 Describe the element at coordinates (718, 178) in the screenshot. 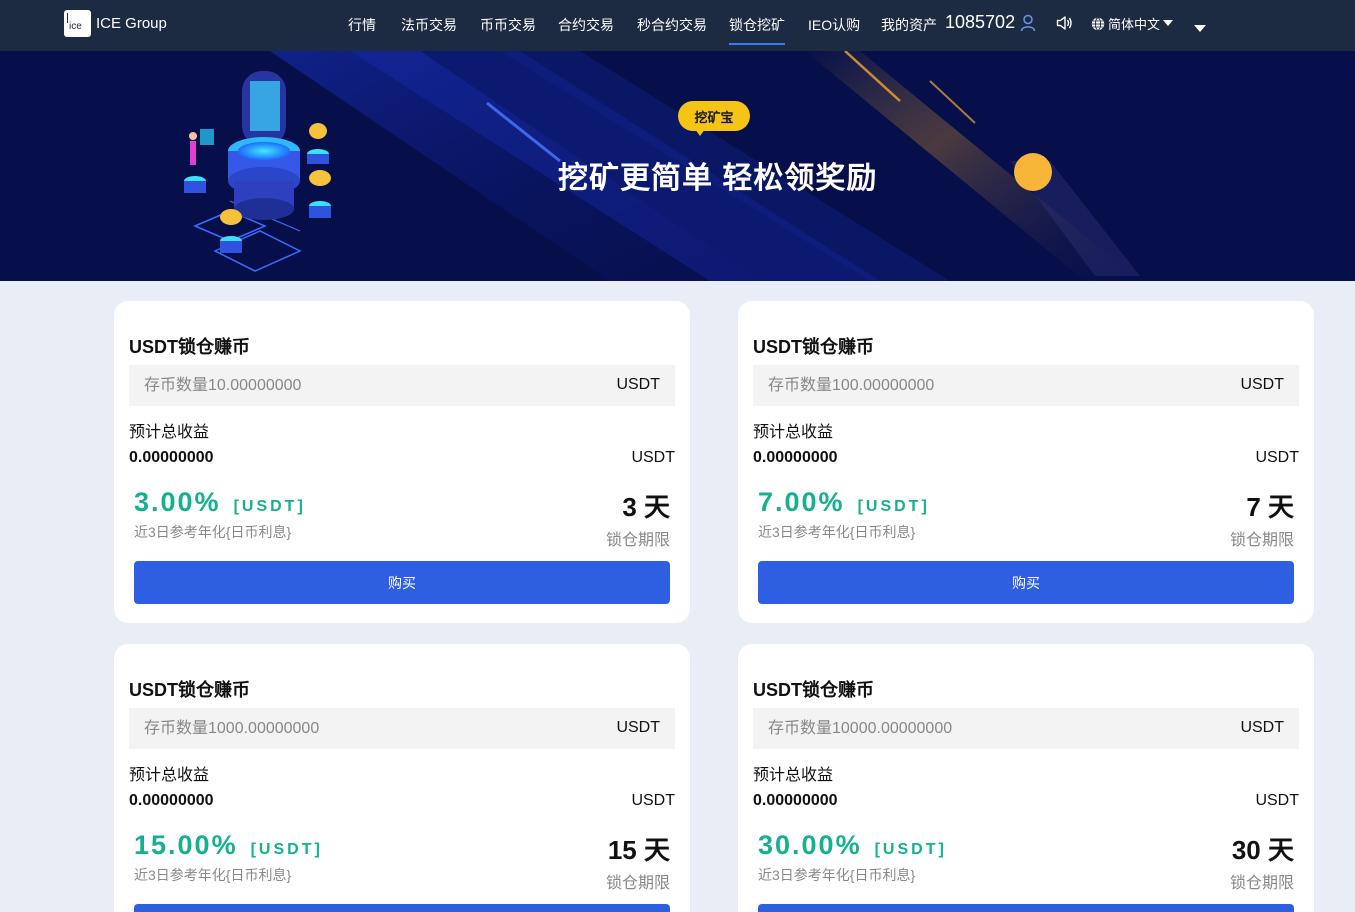

I see `banner-slogan: 挖矿更简单 轻松领奖励` at that location.